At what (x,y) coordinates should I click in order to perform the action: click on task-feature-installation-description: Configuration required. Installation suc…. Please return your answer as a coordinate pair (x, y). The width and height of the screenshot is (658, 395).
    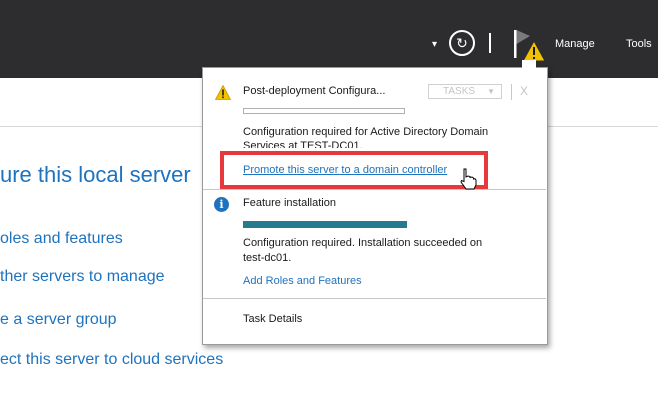
    Looking at the image, I should click on (363, 243).